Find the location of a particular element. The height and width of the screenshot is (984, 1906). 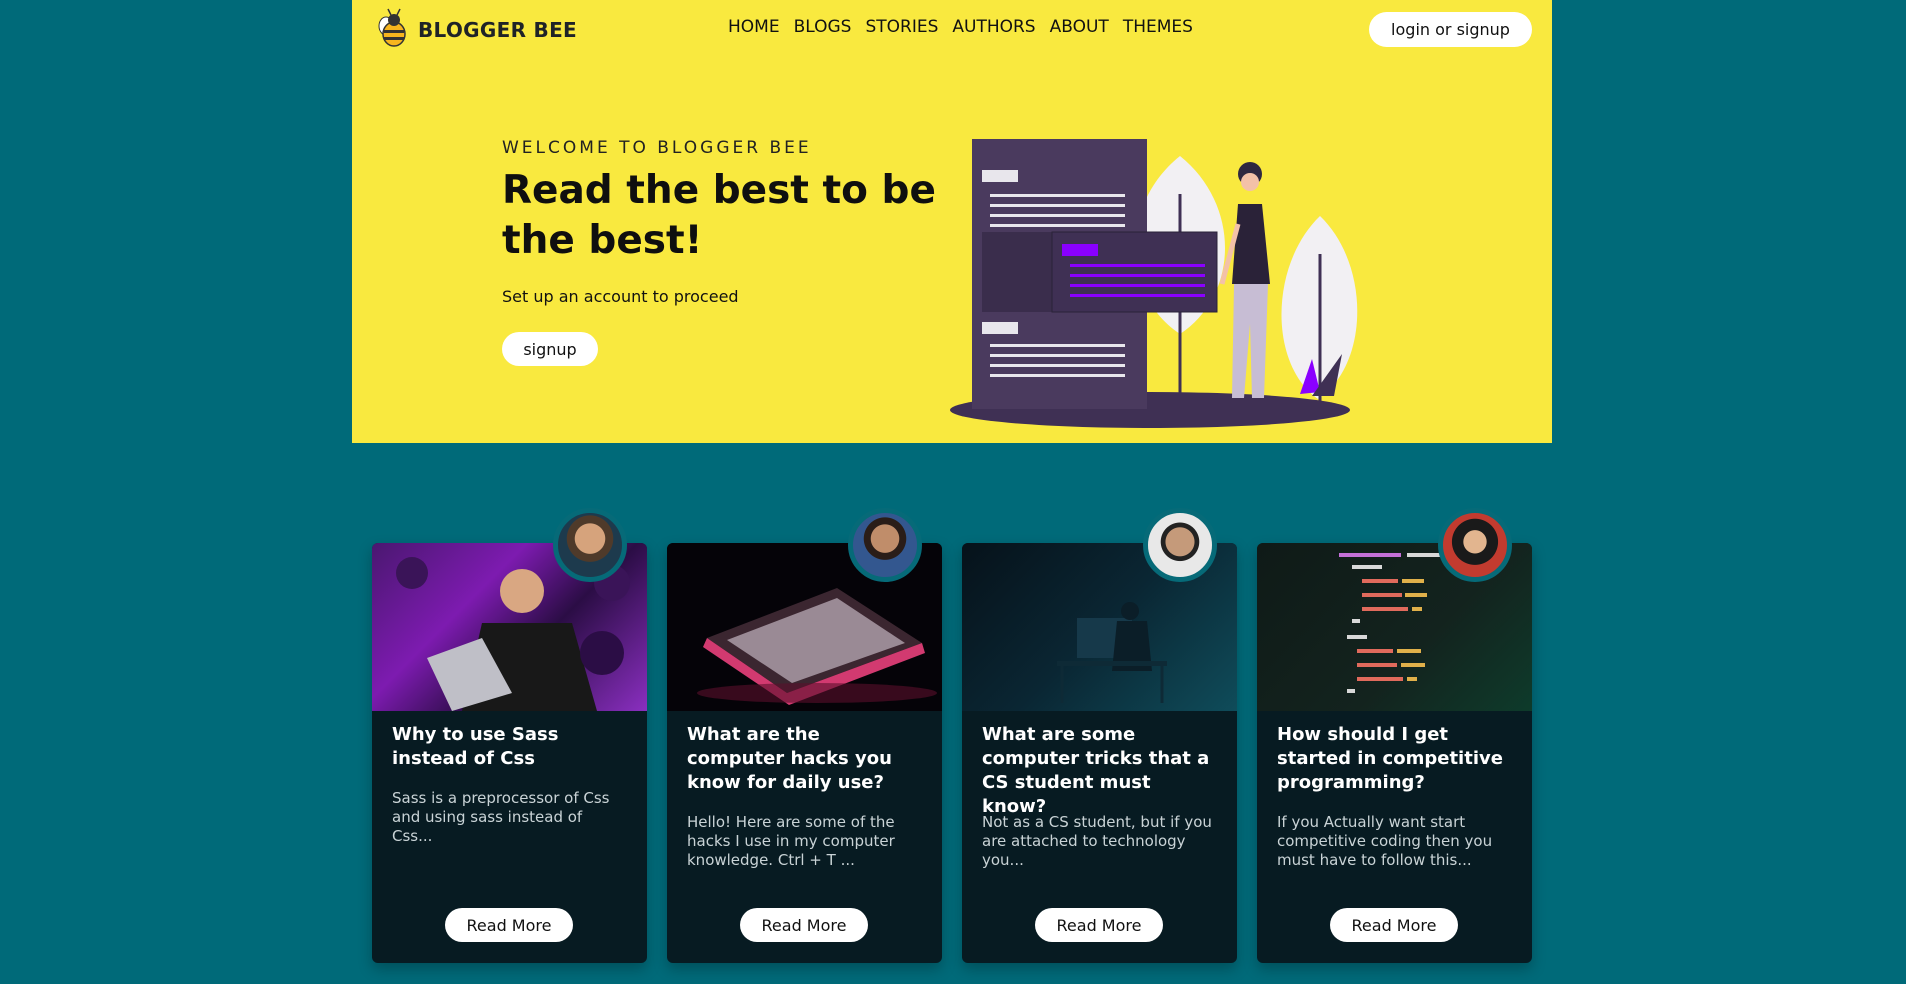

hero-illustration is located at coordinates (1154, 283).